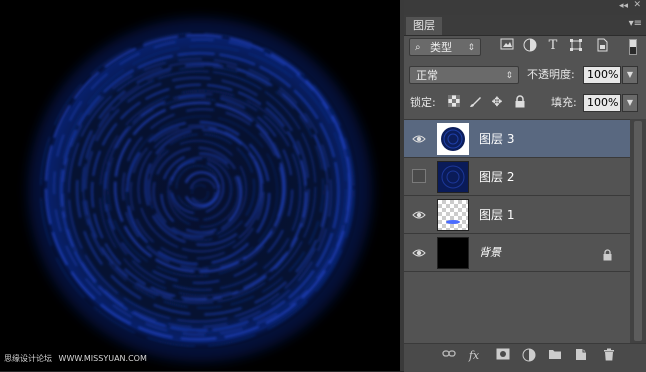  I want to click on close-panel-icon: ✕, so click(637, 5).